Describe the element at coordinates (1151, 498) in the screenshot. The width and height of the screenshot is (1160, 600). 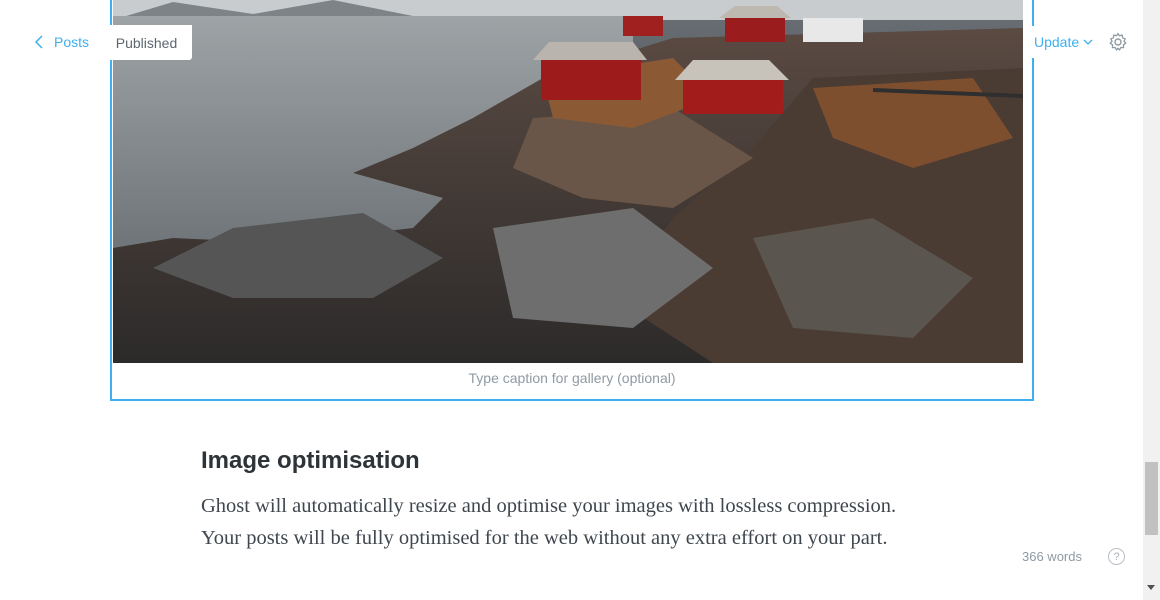
I see `scrollbar-thumb` at that location.